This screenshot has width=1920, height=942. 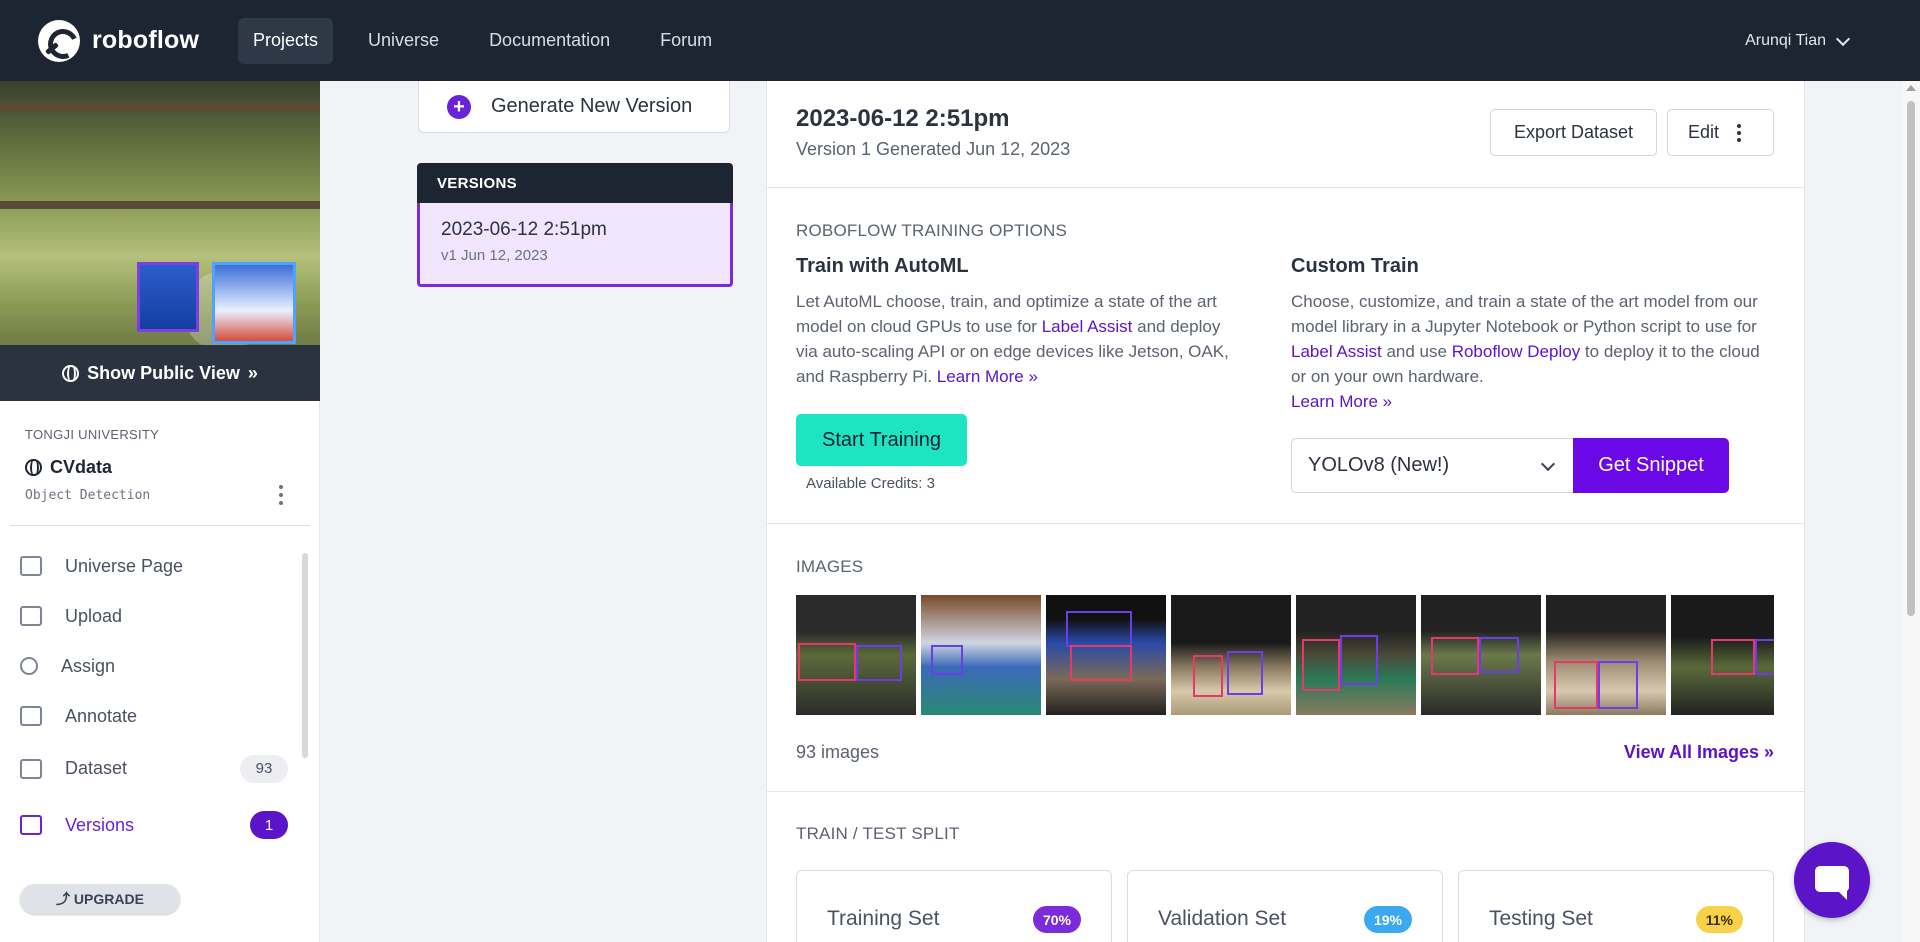 What do you see at coordinates (870, 483) in the screenshot?
I see `available-credits: Available Credits: 3` at bounding box center [870, 483].